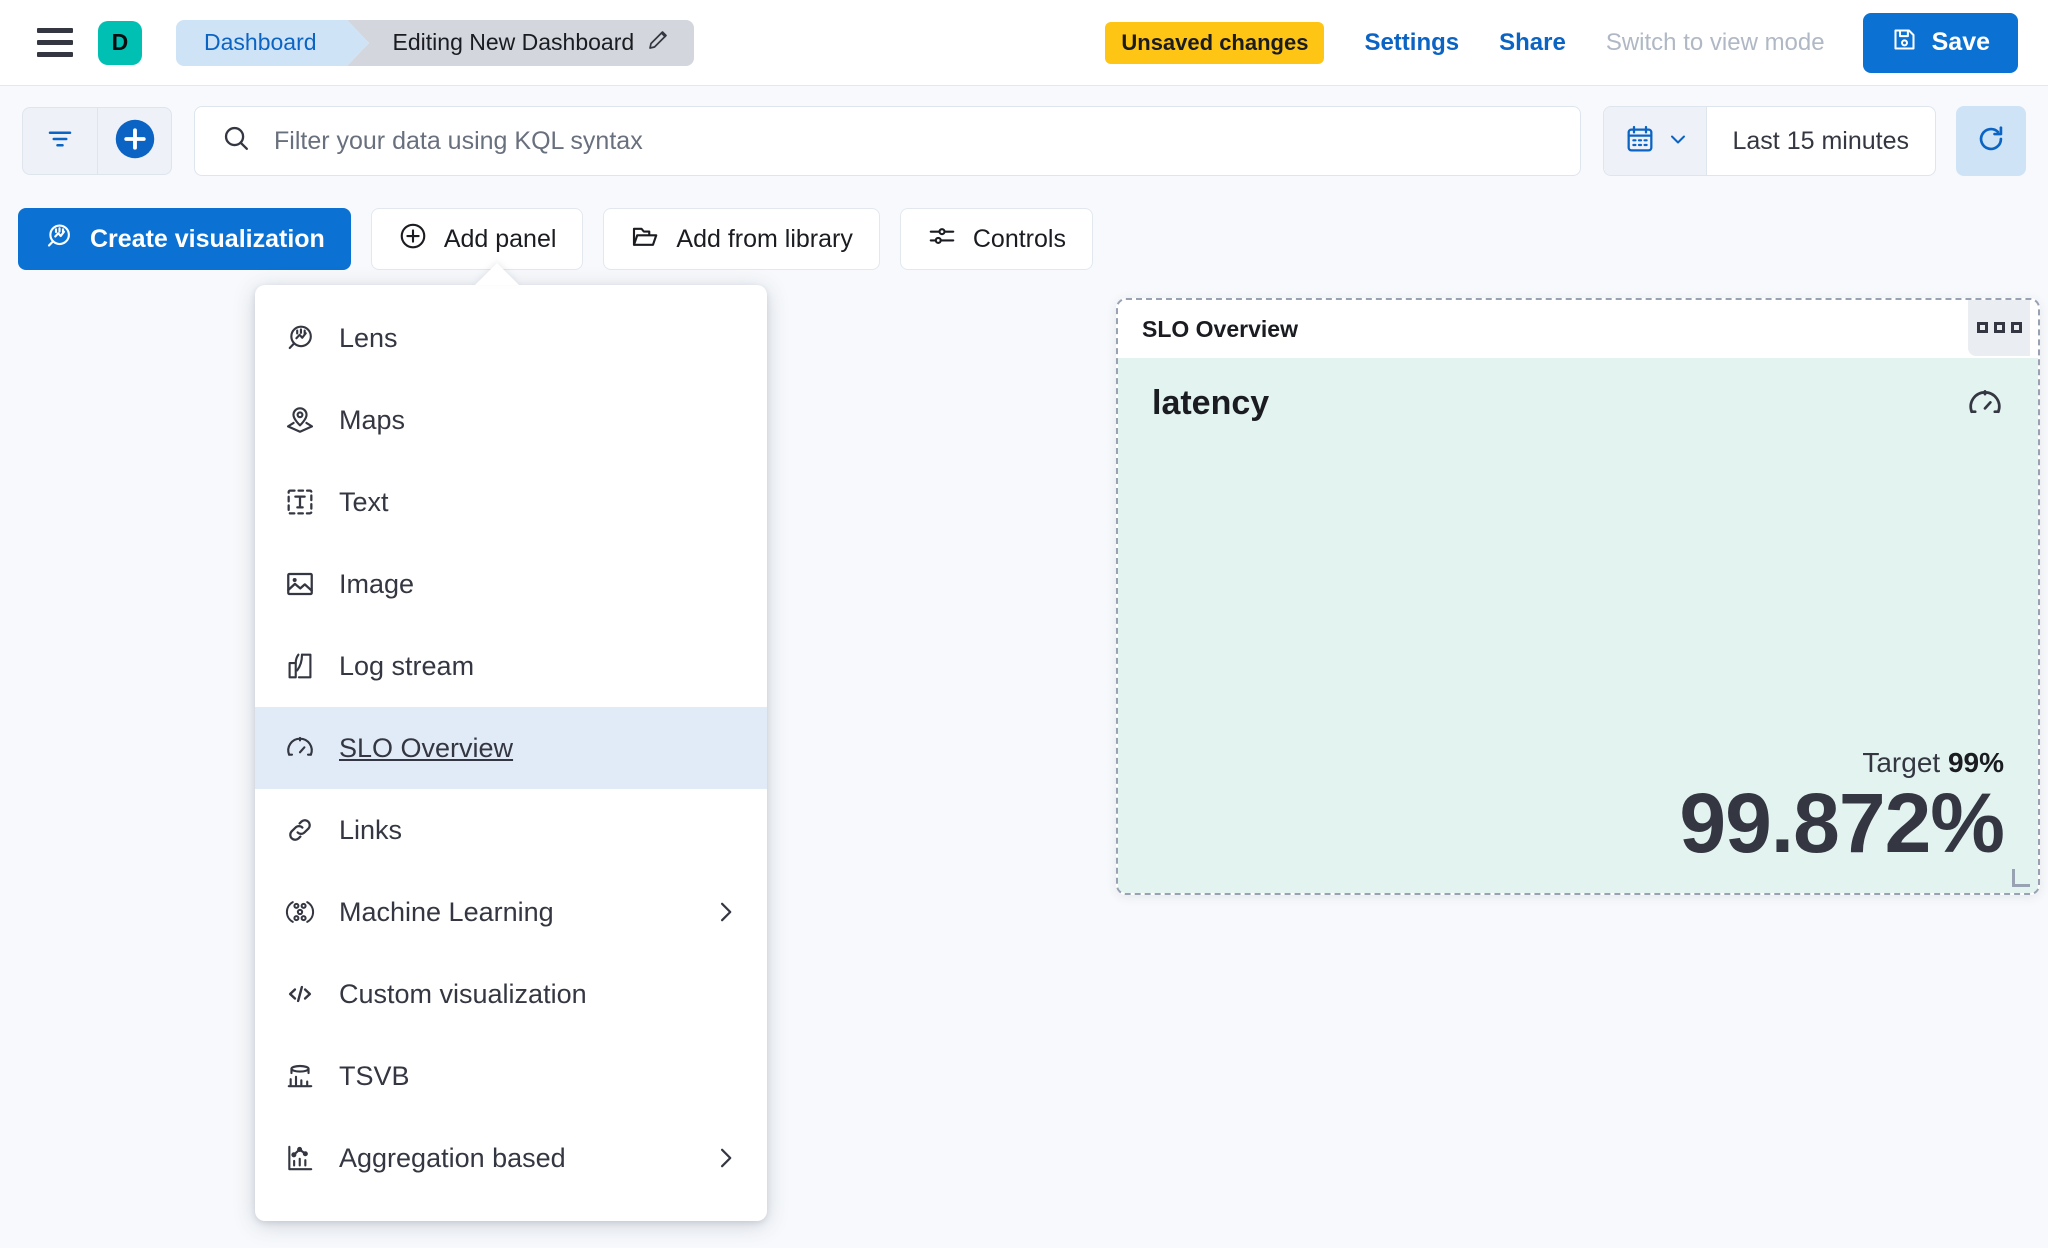  I want to click on search-icon, so click(236, 141).